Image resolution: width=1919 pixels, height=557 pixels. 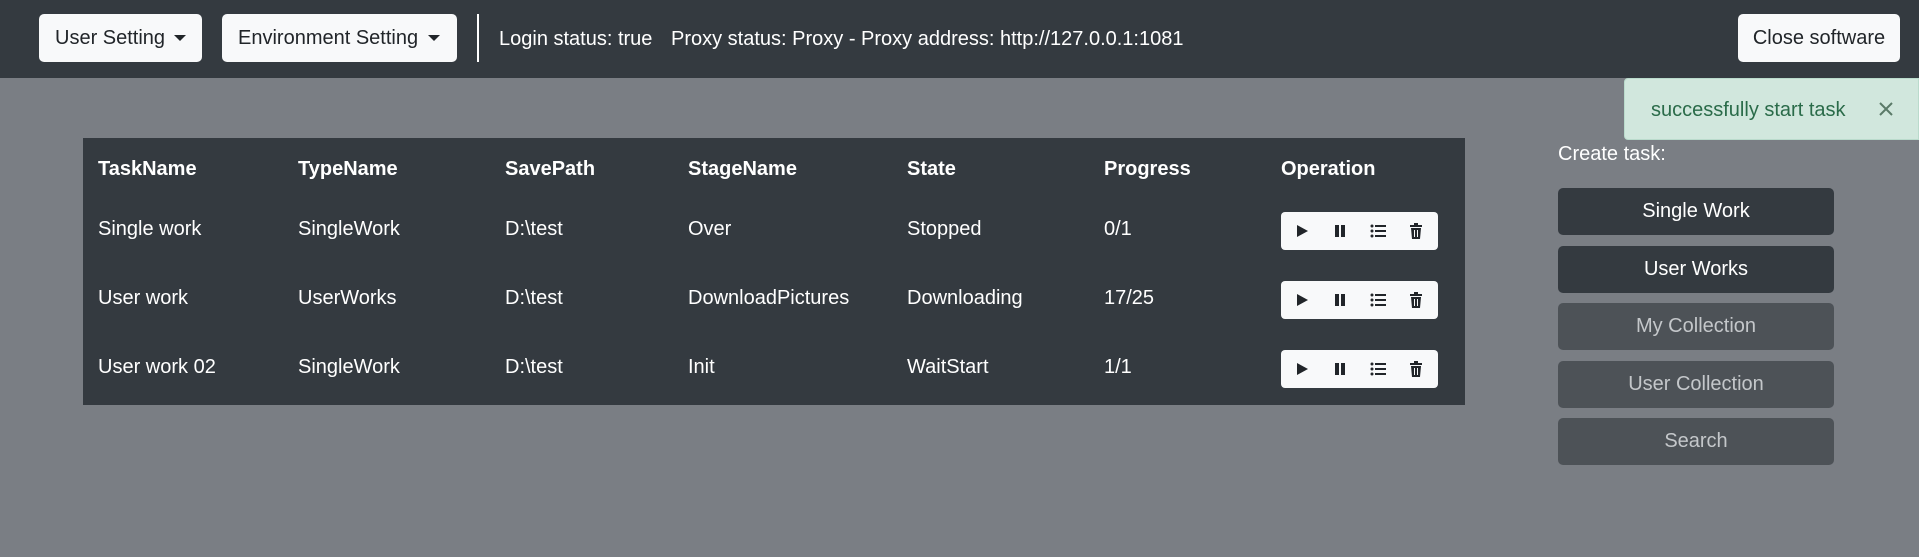 What do you see at coordinates (550, 169) in the screenshot?
I see `column-header-savepath: SavePath` at bounding box center [550, 169].